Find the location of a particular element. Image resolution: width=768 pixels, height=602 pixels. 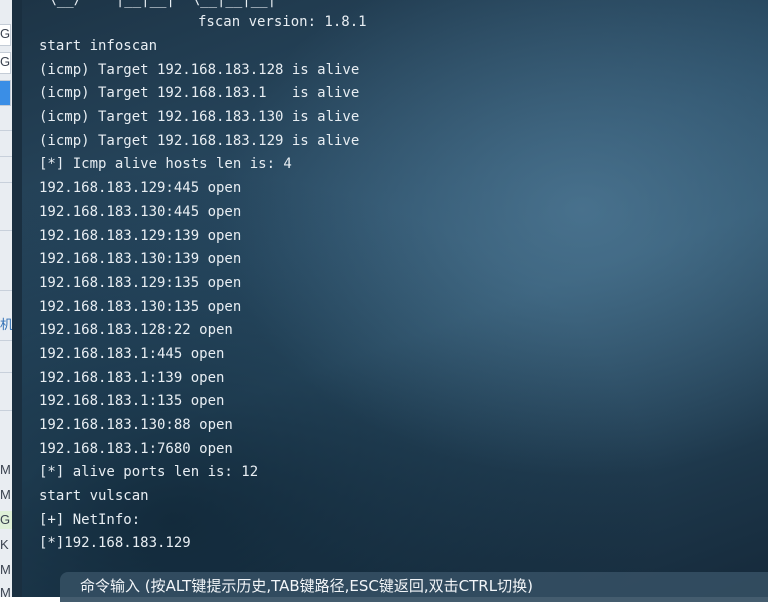

output-line: 192.168.183.130:135 open is located at coordinates (140, 306).